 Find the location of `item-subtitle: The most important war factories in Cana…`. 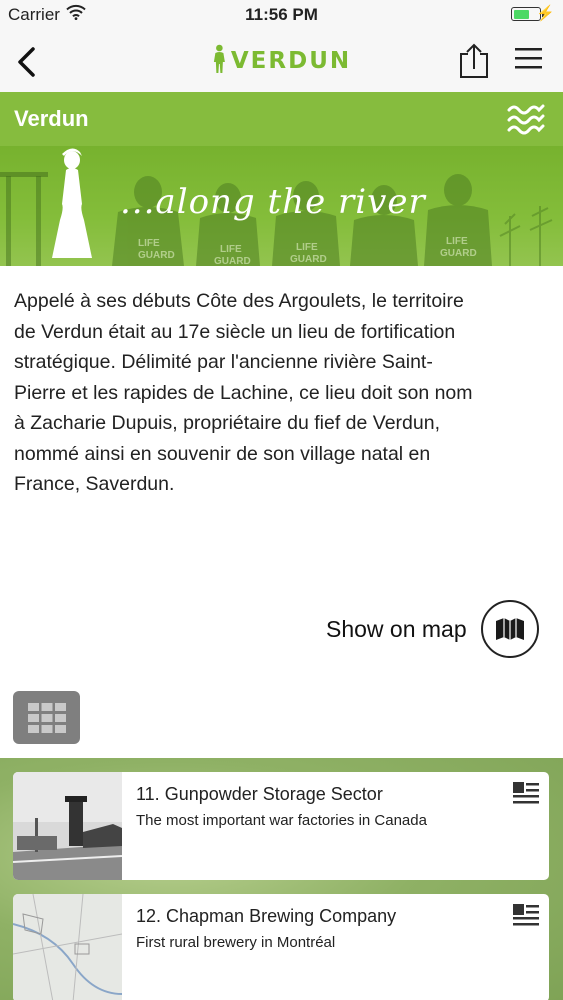

item-subtitle: The most important war factories in Cana… is located at coordinates (281, 820).